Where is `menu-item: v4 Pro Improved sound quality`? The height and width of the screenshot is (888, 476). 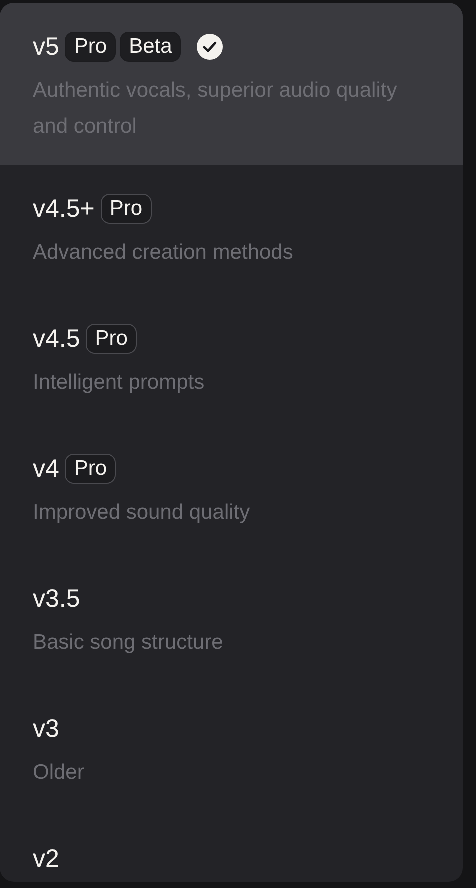
menu-item: v4 Pro Improved sound quality is located at coordinates (231, 490).